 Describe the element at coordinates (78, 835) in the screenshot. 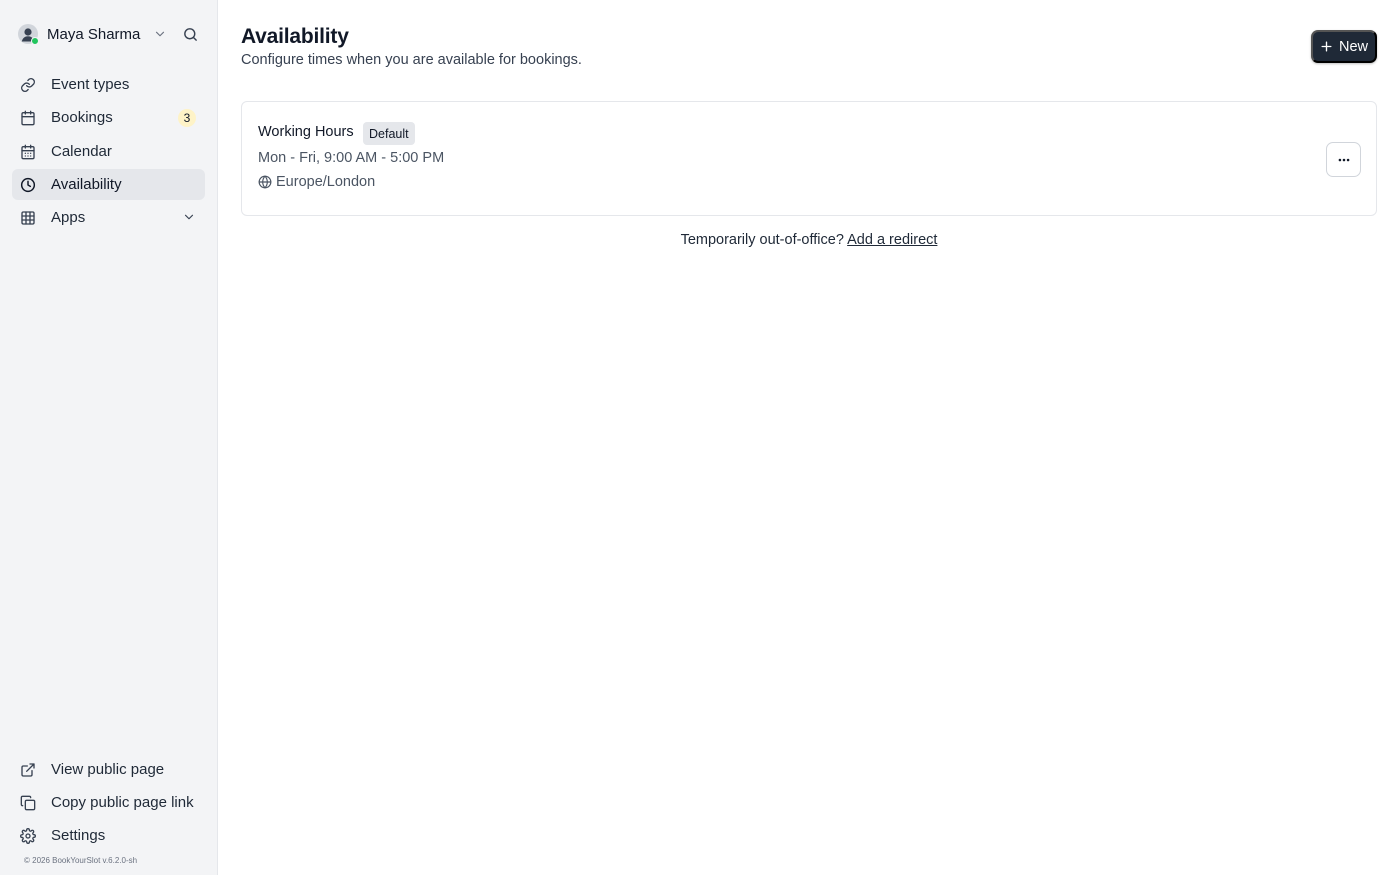

I see `sidebar-item-label: Settings` at that location.